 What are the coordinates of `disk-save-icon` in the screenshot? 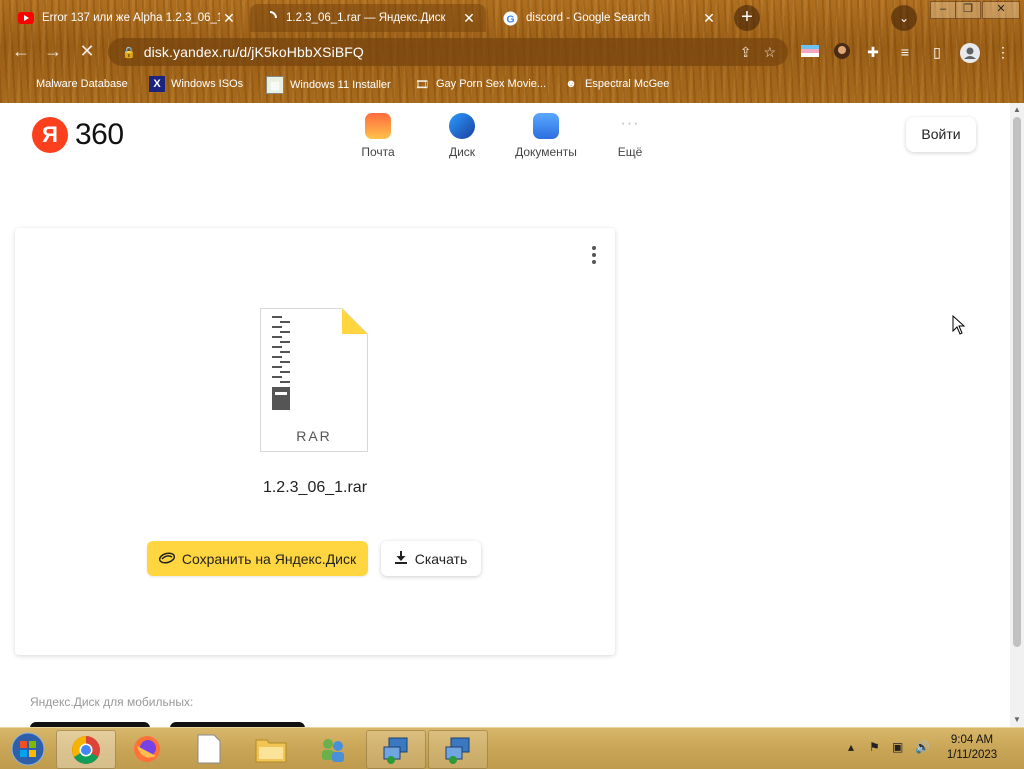 It's located at (166, 559).